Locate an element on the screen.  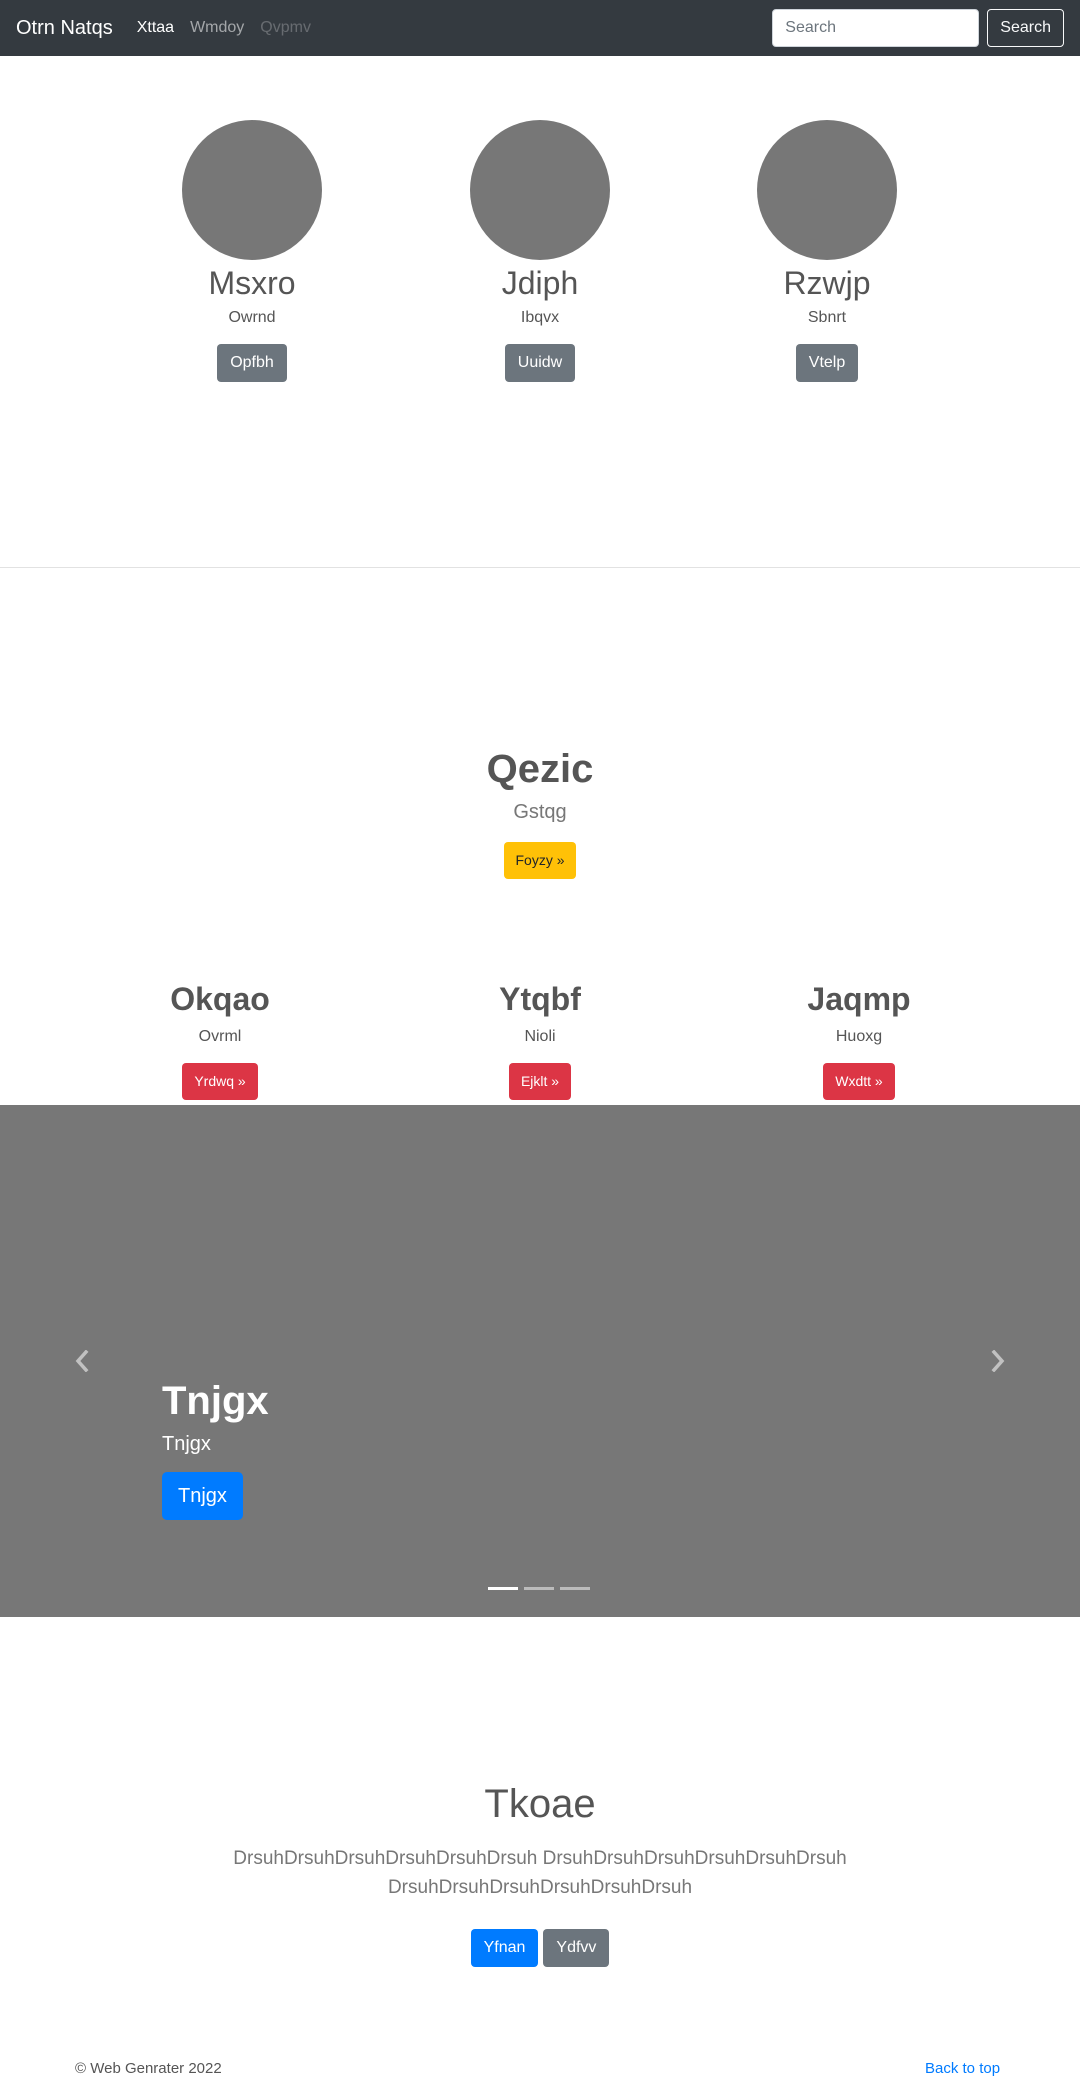
jumbotron-title: Tkoae is located at coordinates (540, 1804).